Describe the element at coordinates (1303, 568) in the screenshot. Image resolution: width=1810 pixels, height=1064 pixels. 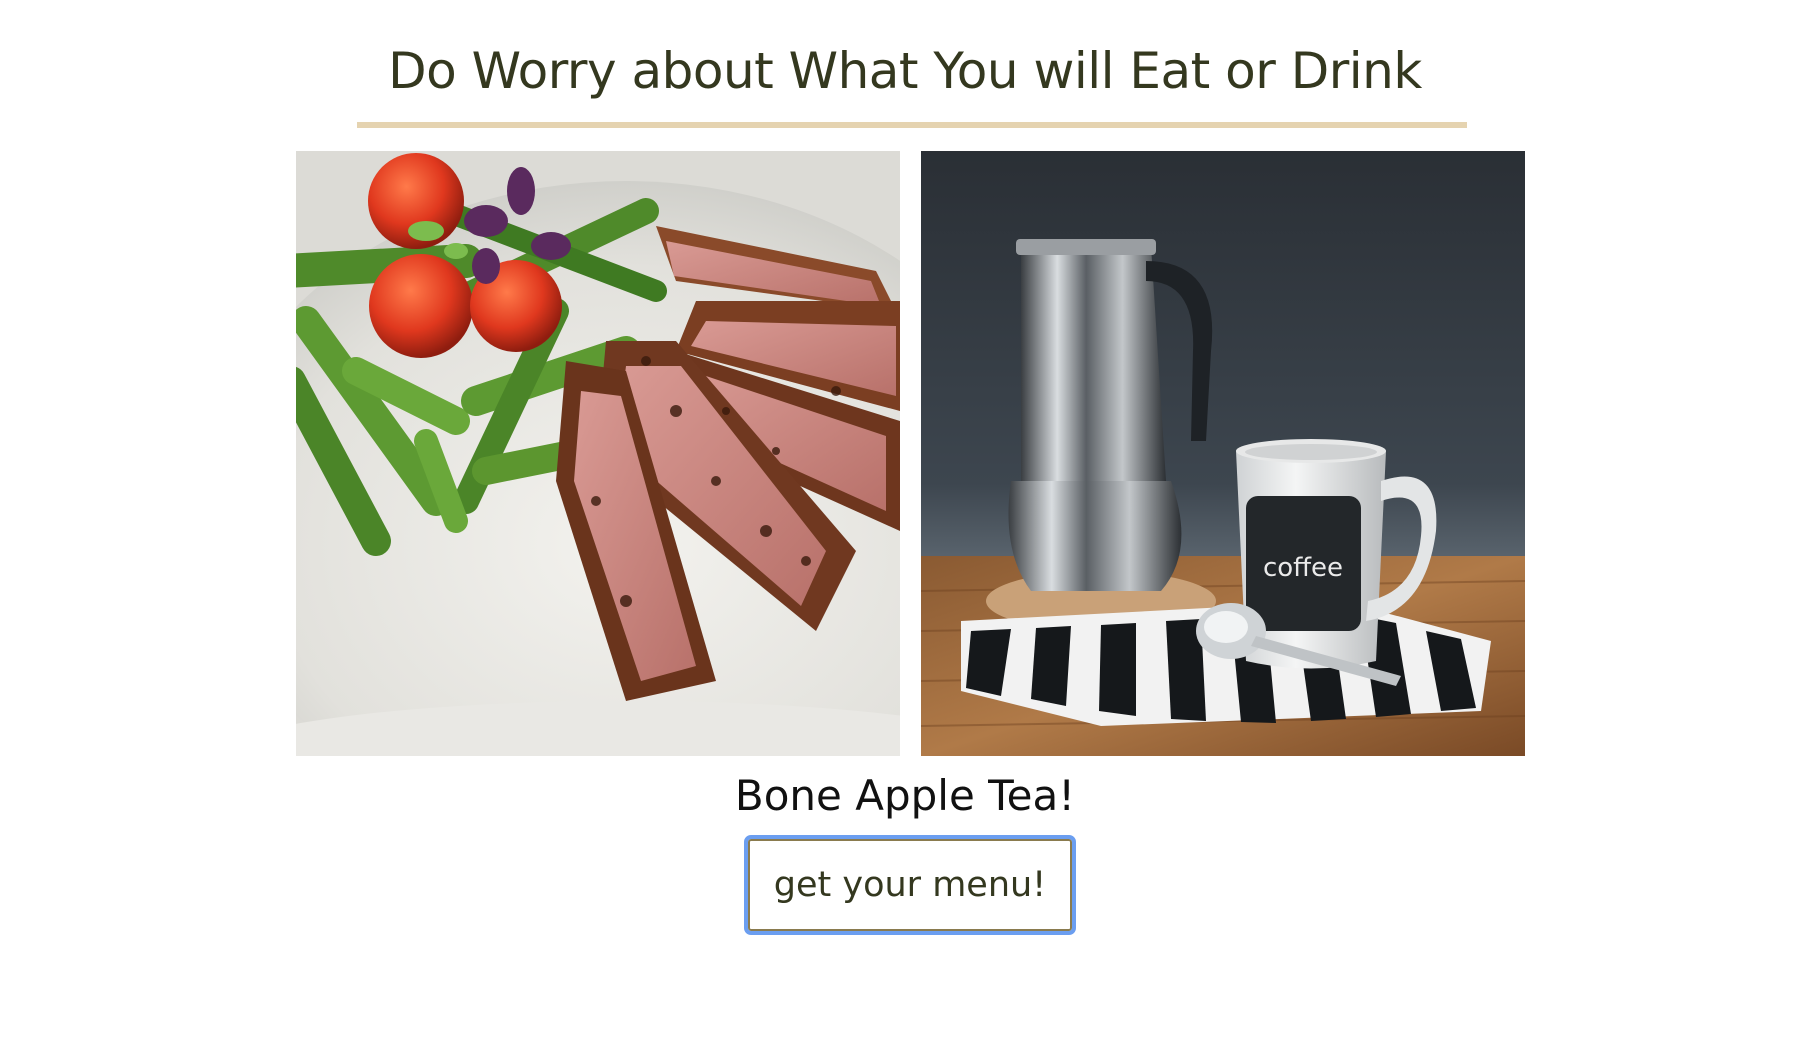
I see `mug-coffee-text: coffee` at that location.